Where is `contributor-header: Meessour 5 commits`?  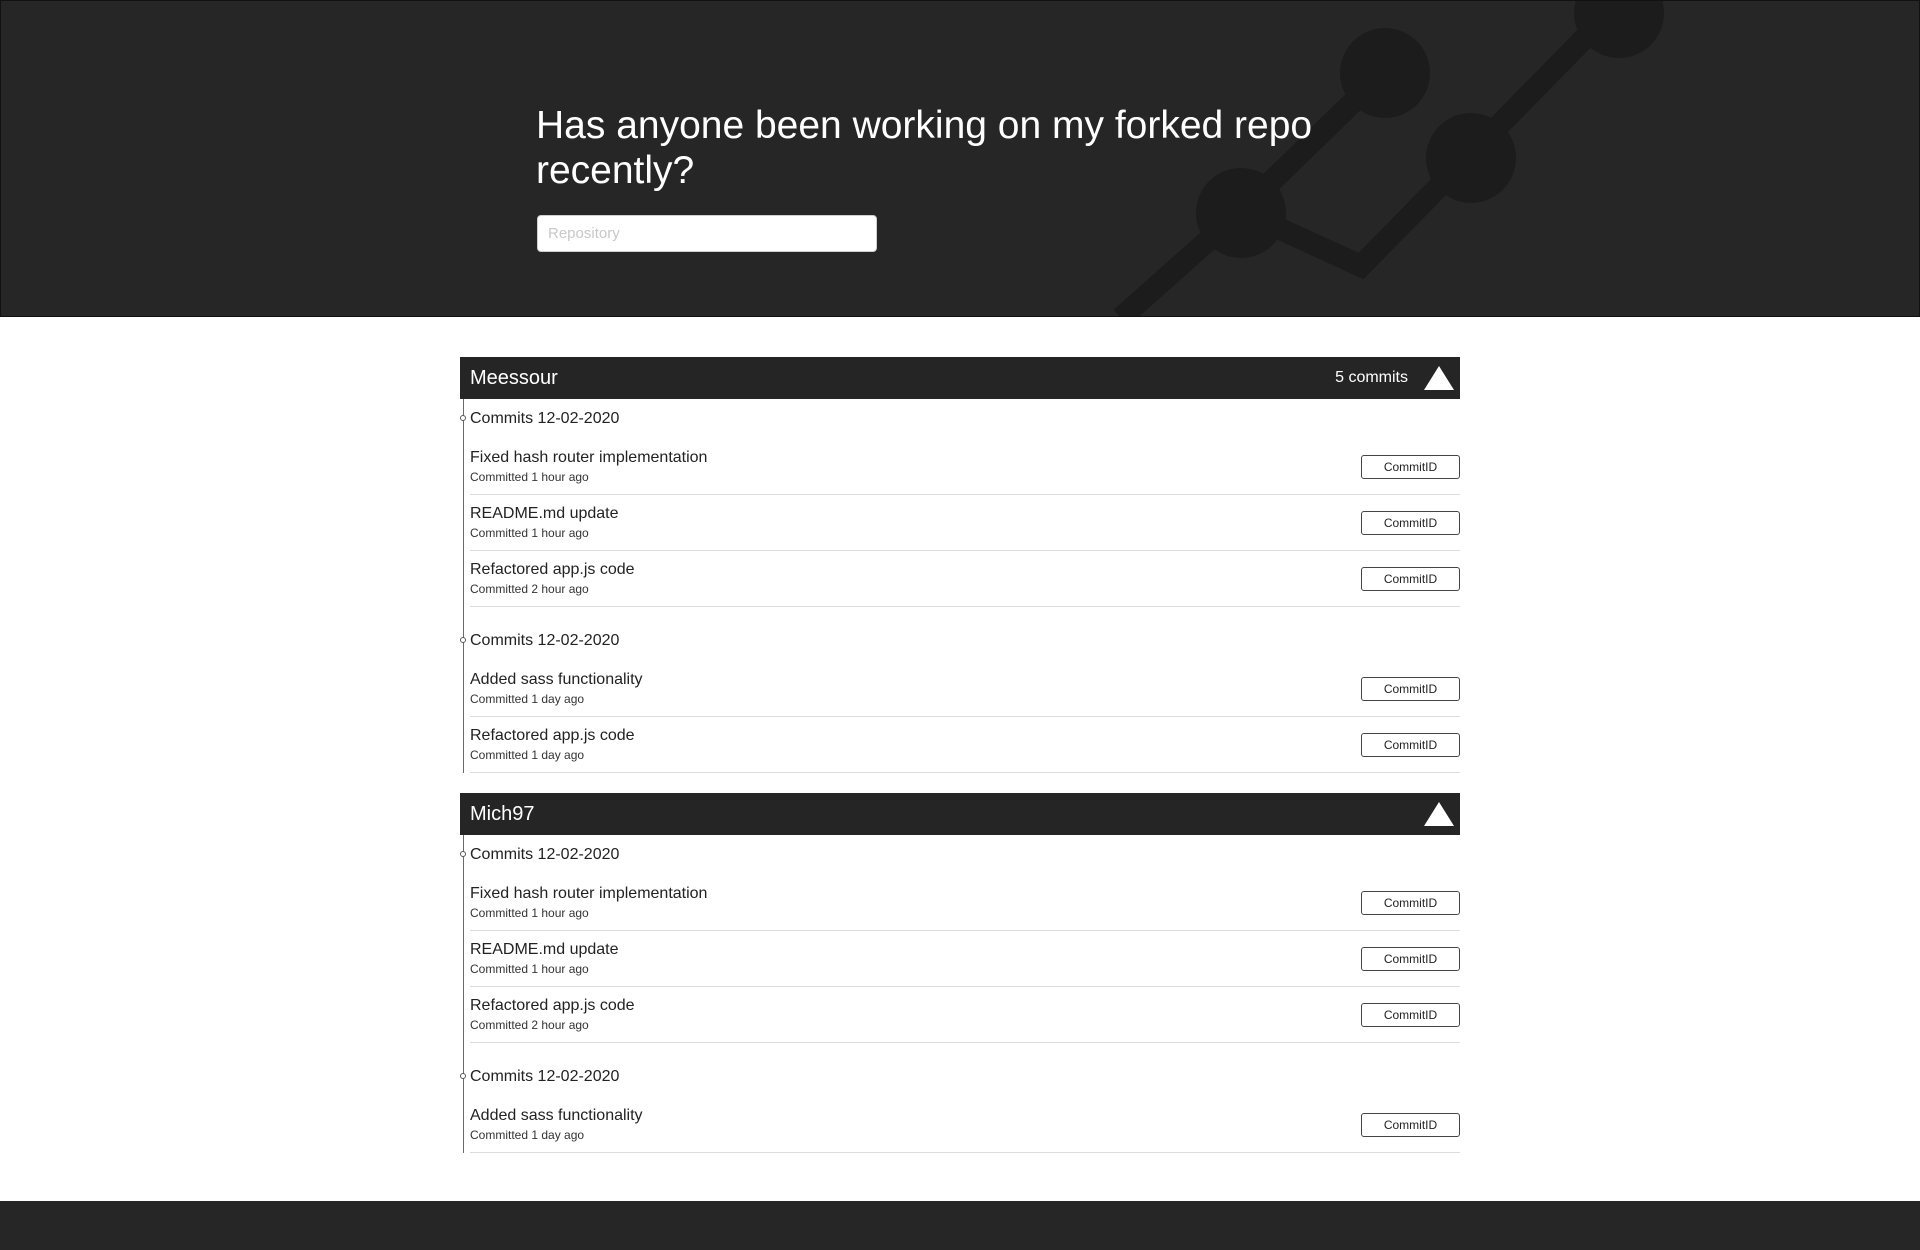 contributor-header: Meessour 5 commits is located at coordinates (960, 378).